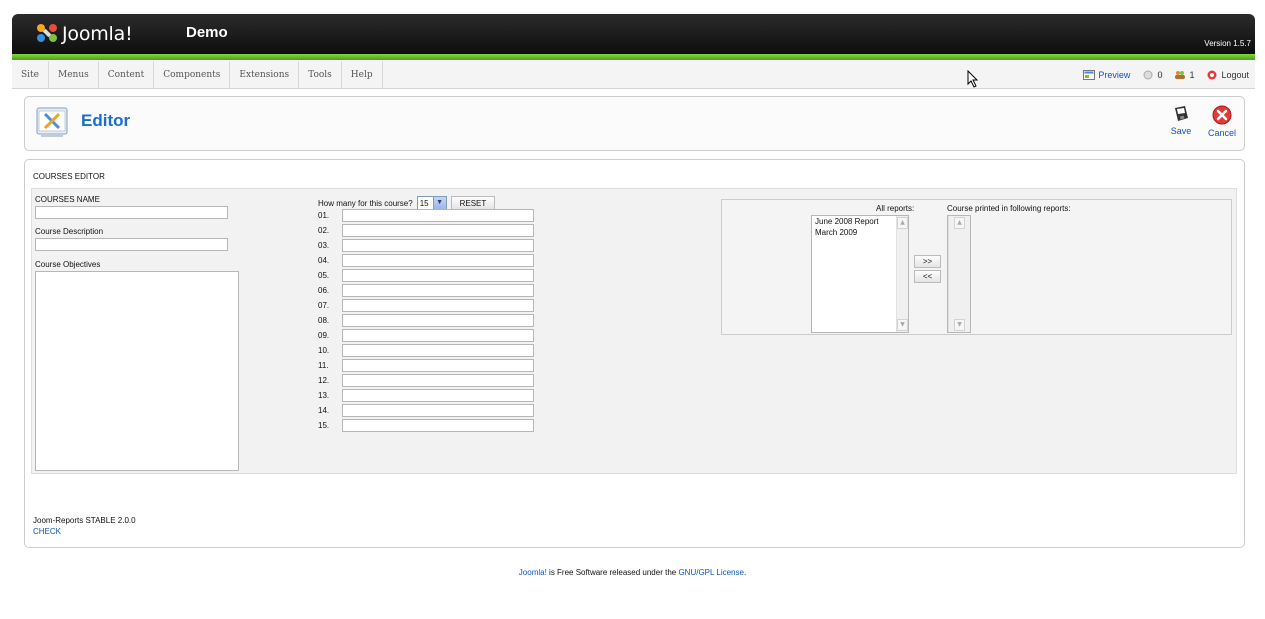 The image size is (1265, 619). What do you see at coordinates (47, 531) in the screenshot?
I see `check-link: CHECK` at bounding box center [47, 531].